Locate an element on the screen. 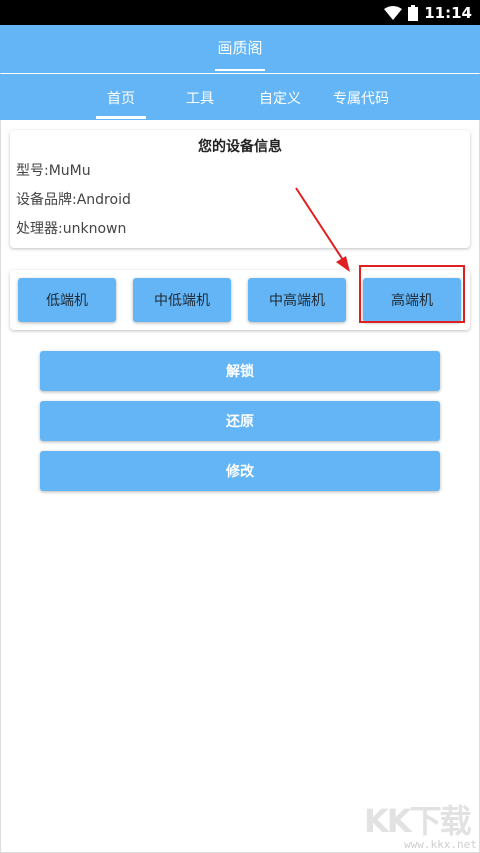 The image size is (480, 853). modify-button: 修改 is located at coordinates (240, 471).